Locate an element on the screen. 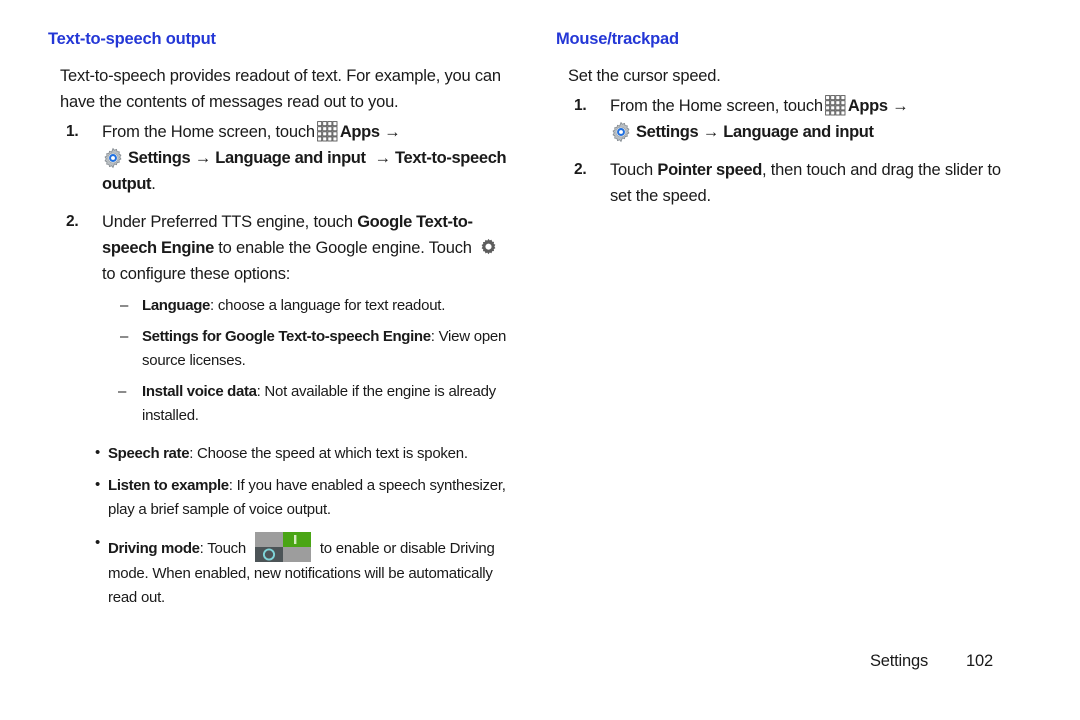 This screenshot has width=1080, height=720. step-2-text-part1: Under Preferred TTS engine, touch is located at coordinates (230, 222).